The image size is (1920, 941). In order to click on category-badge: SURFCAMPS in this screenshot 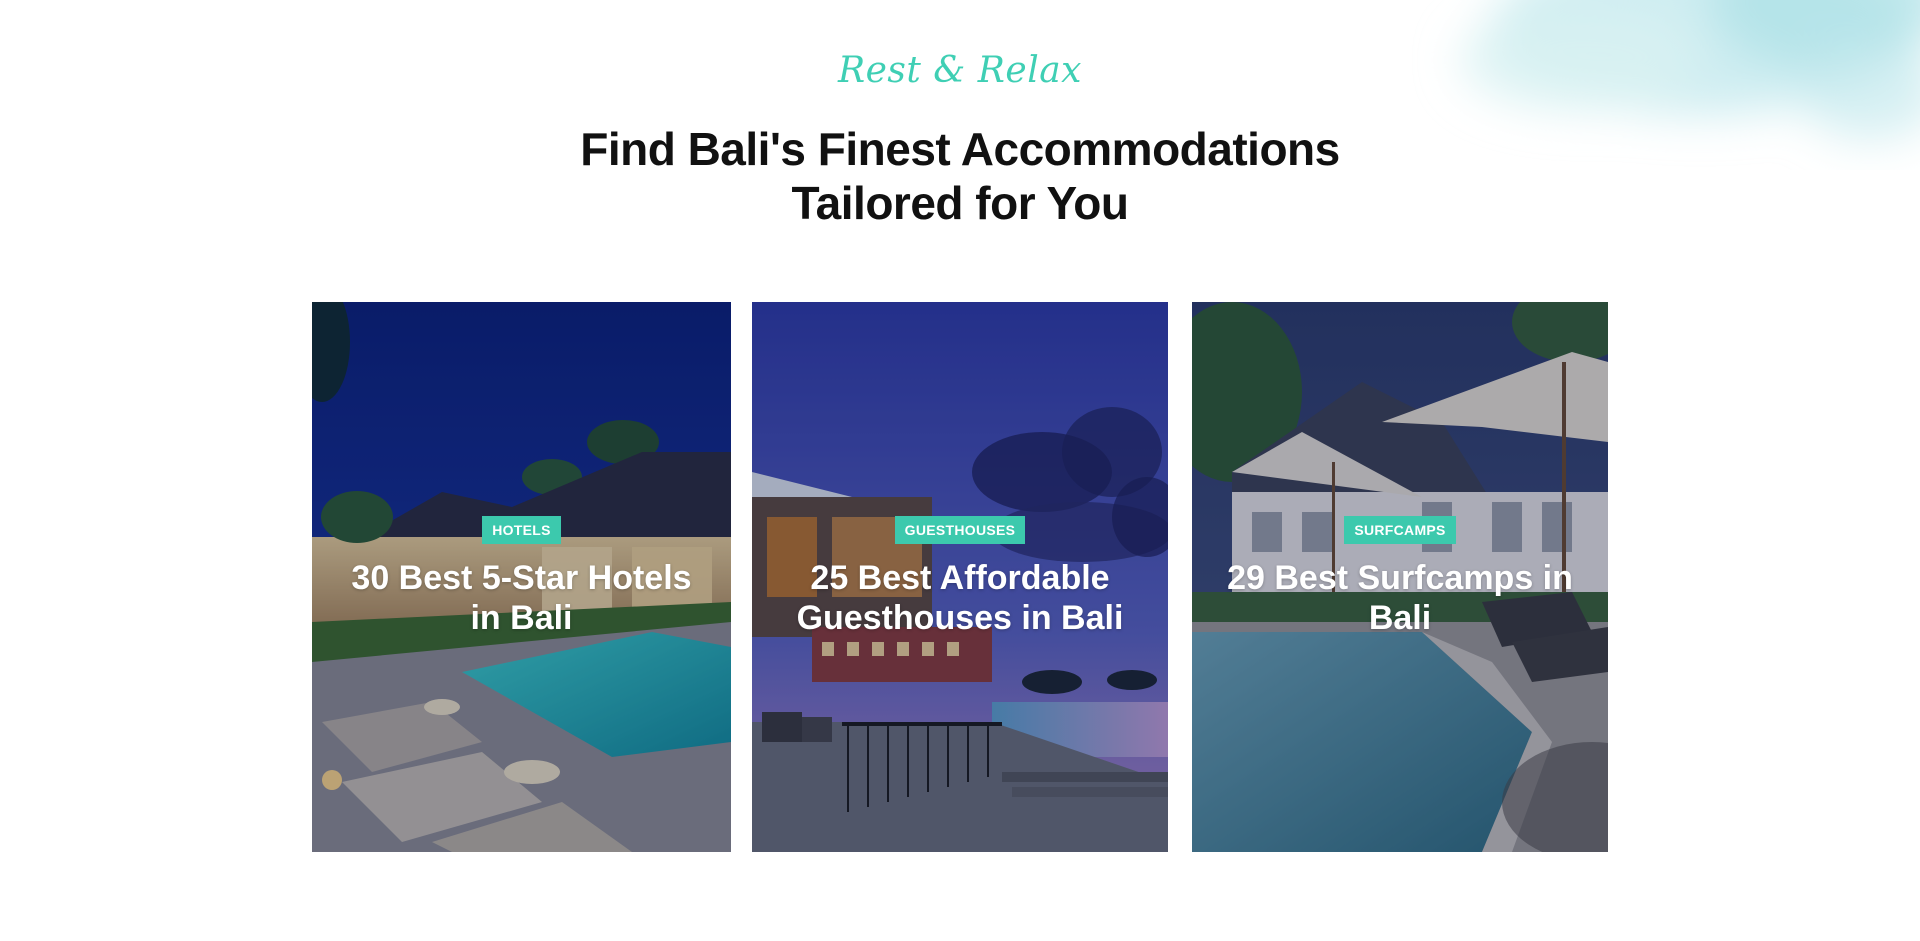, I will do `click(1400, 530)`.